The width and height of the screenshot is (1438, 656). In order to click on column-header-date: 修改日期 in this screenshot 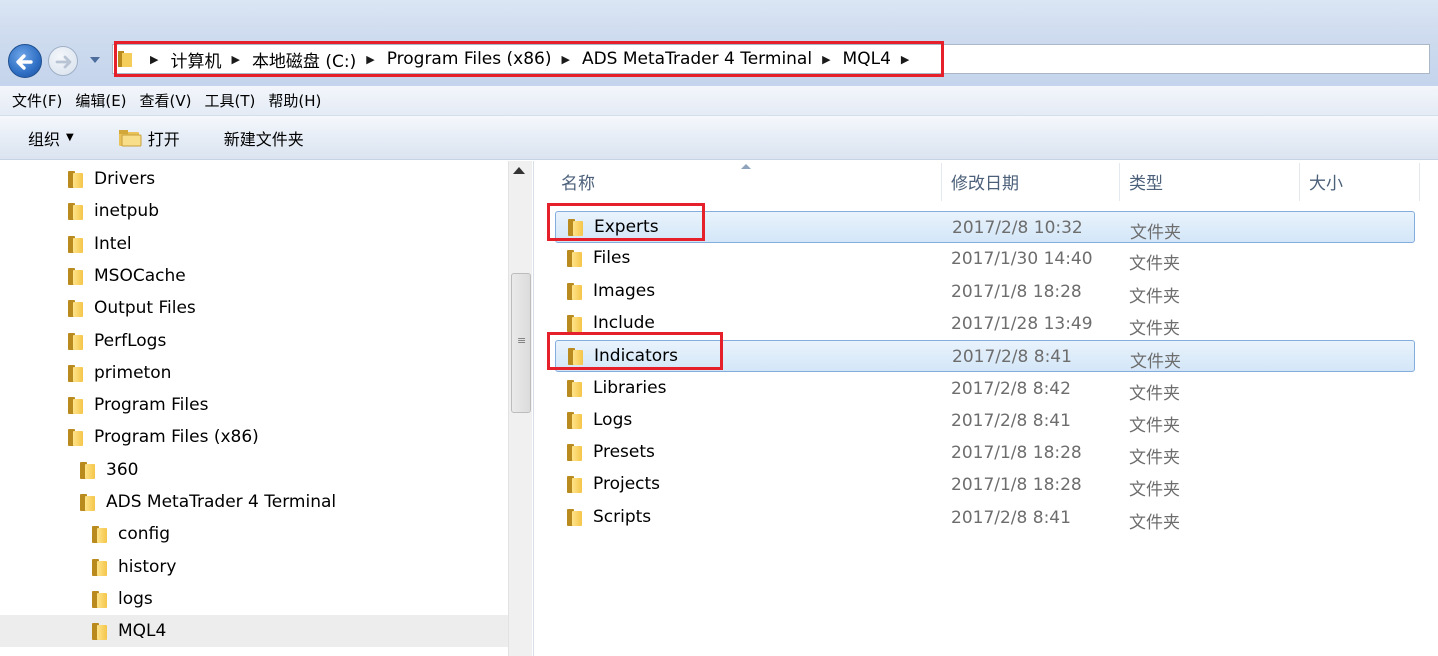, I will do `click(985, 181)`.